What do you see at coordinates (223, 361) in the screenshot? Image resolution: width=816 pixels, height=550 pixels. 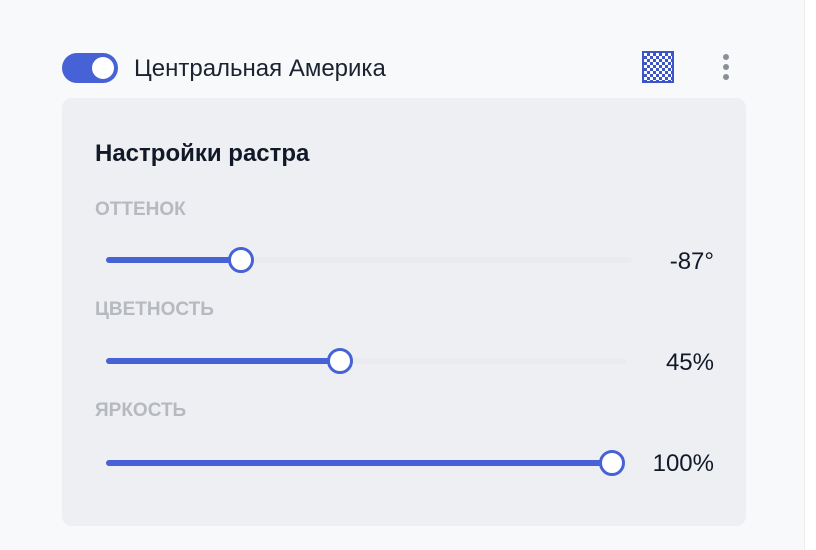 I see `saturation-slider-fill` at bounding box center [223, 361].